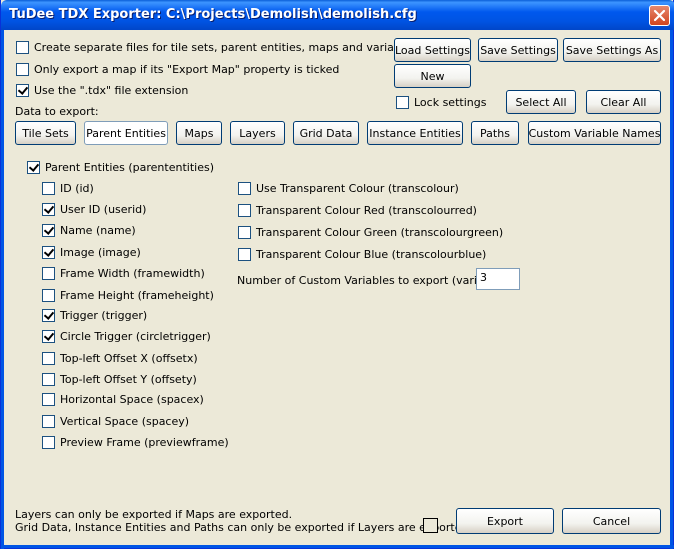 This screenshot has width=674, height=549. I want to click on save-settings-as-button: Save Settings As, so click(612, 50).